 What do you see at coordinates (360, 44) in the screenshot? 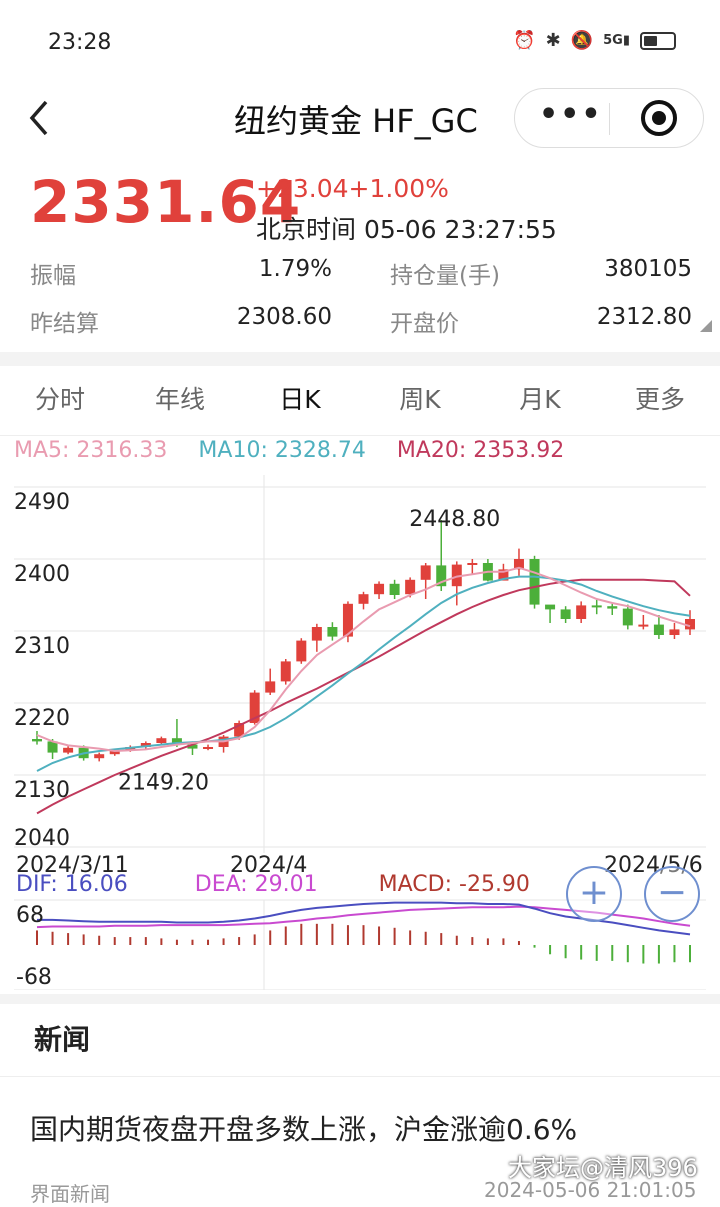
I see `status-bar: 23:28 ⏰ ✱ 🔕 5G▮` at bounding box center [360, 44].